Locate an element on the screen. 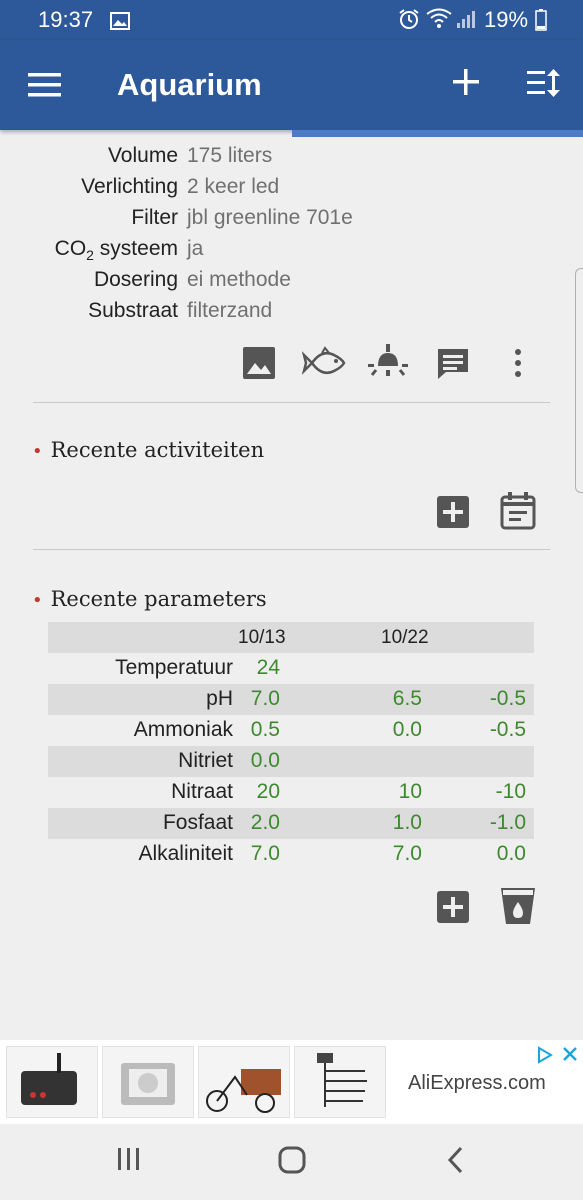 This screenshot has width=583, height=1200. comment-icon is located at coordinates (453, 366).